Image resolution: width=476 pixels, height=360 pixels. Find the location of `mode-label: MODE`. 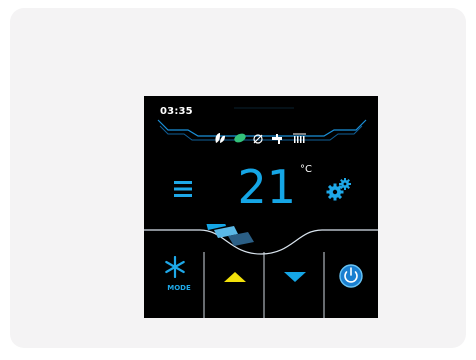

mode-label: MODE is located at coordinates (179, 288).